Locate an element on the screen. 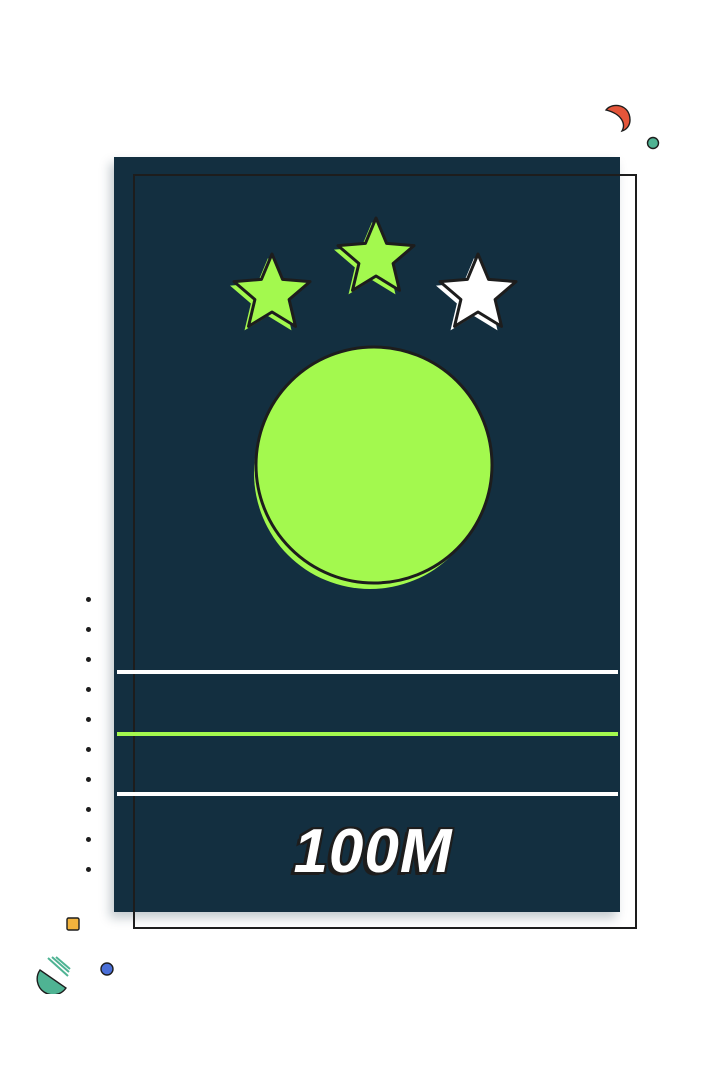 The image size is (721, 1090). lane-line-green is located at coordinates (367, 734).